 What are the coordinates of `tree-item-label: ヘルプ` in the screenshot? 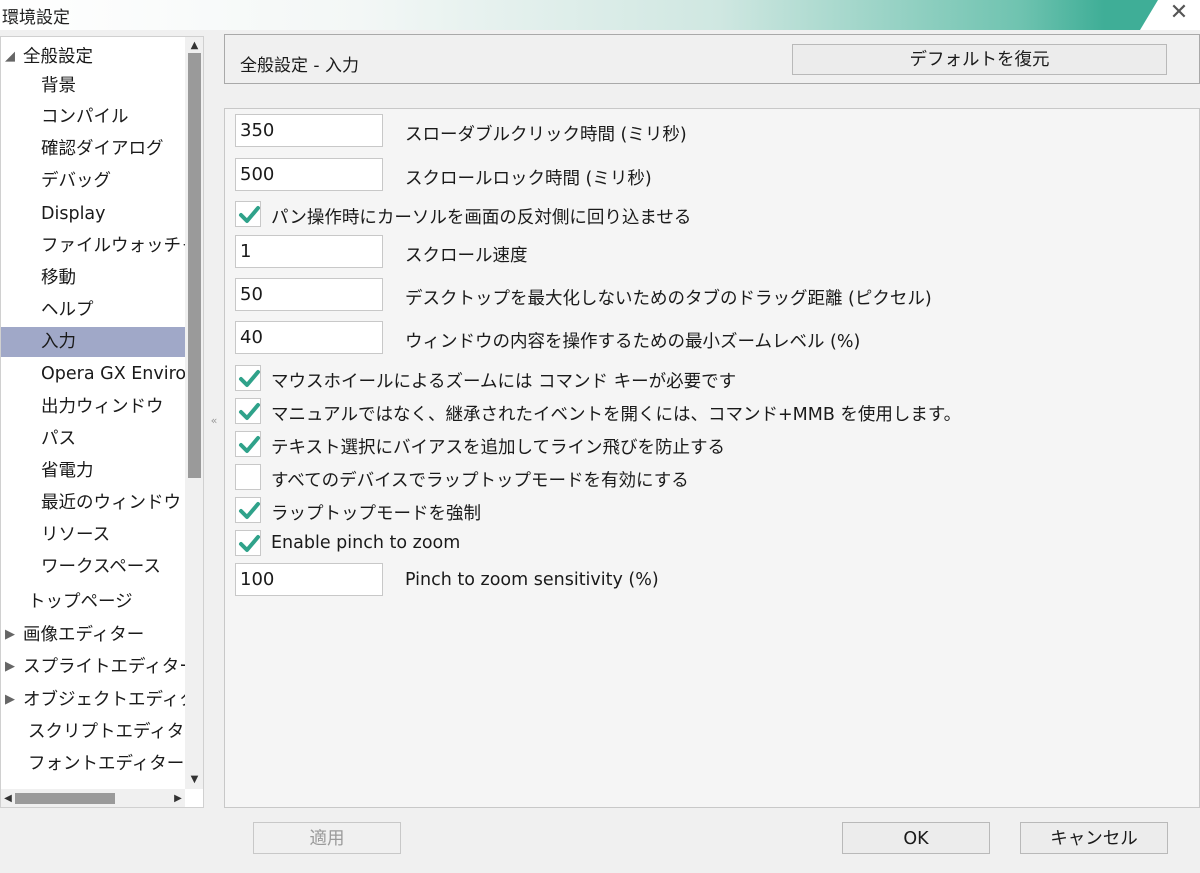 It's located at (67, 310).